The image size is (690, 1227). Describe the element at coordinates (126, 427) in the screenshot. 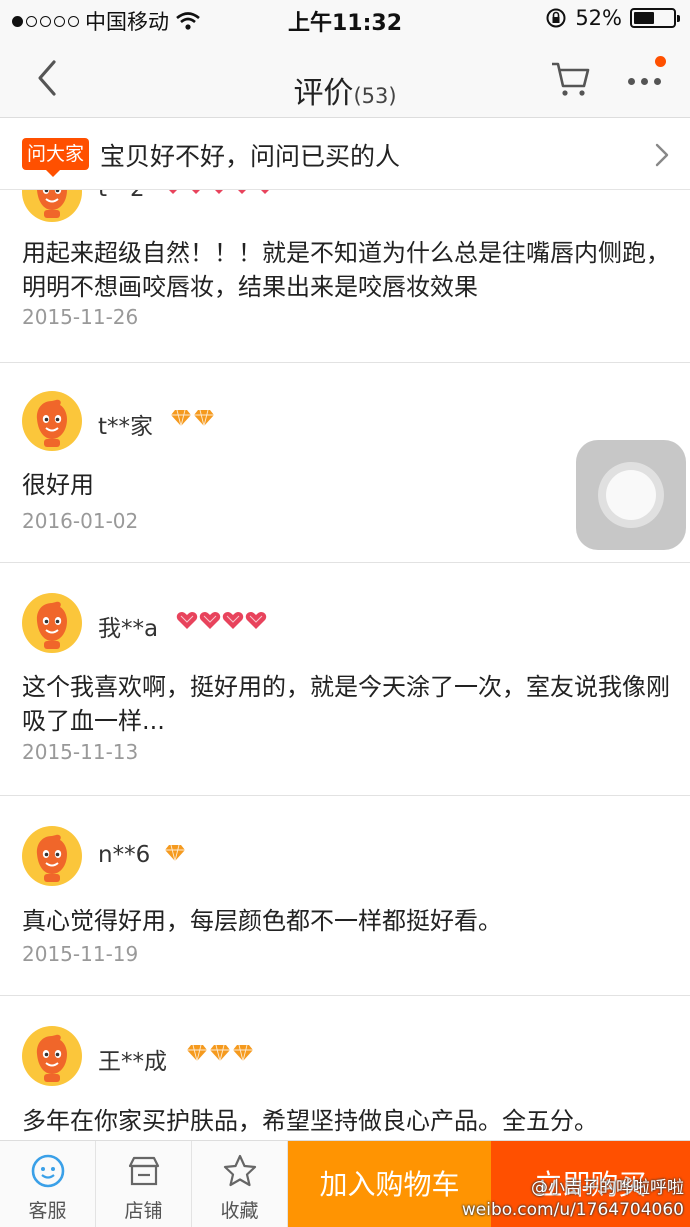

I see `reviewer-name: t**家` at that location.